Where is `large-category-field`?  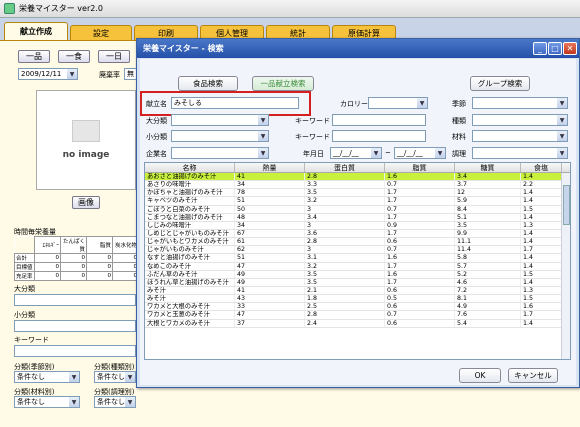 large-category-field is located at coordinates (75, 300).